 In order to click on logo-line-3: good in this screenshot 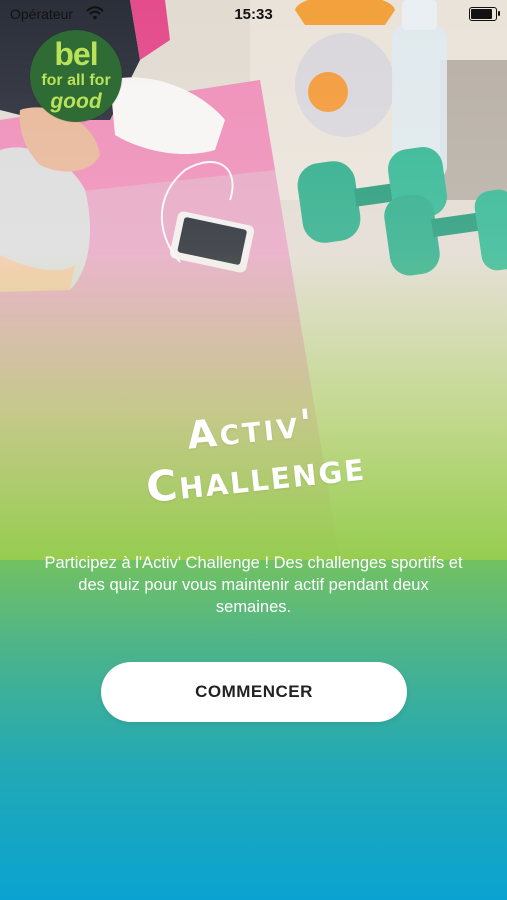, I will do `click(76, 101)`.